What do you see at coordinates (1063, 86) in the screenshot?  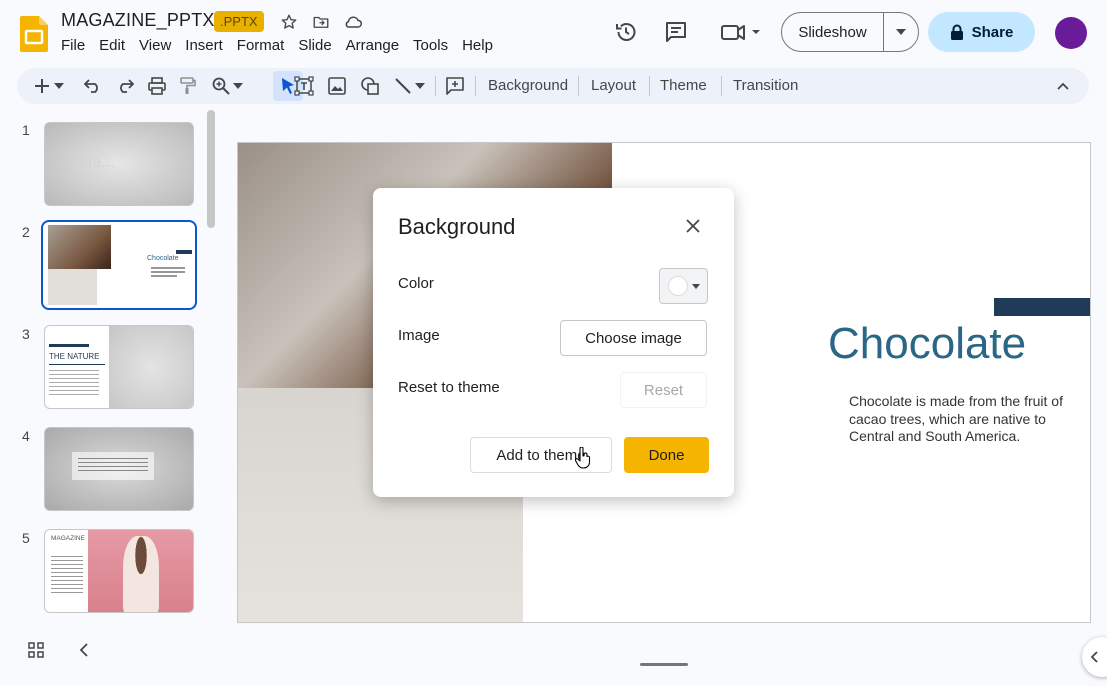 I see `collapse-toolbar-icon` at bounding box center [1063, 86].